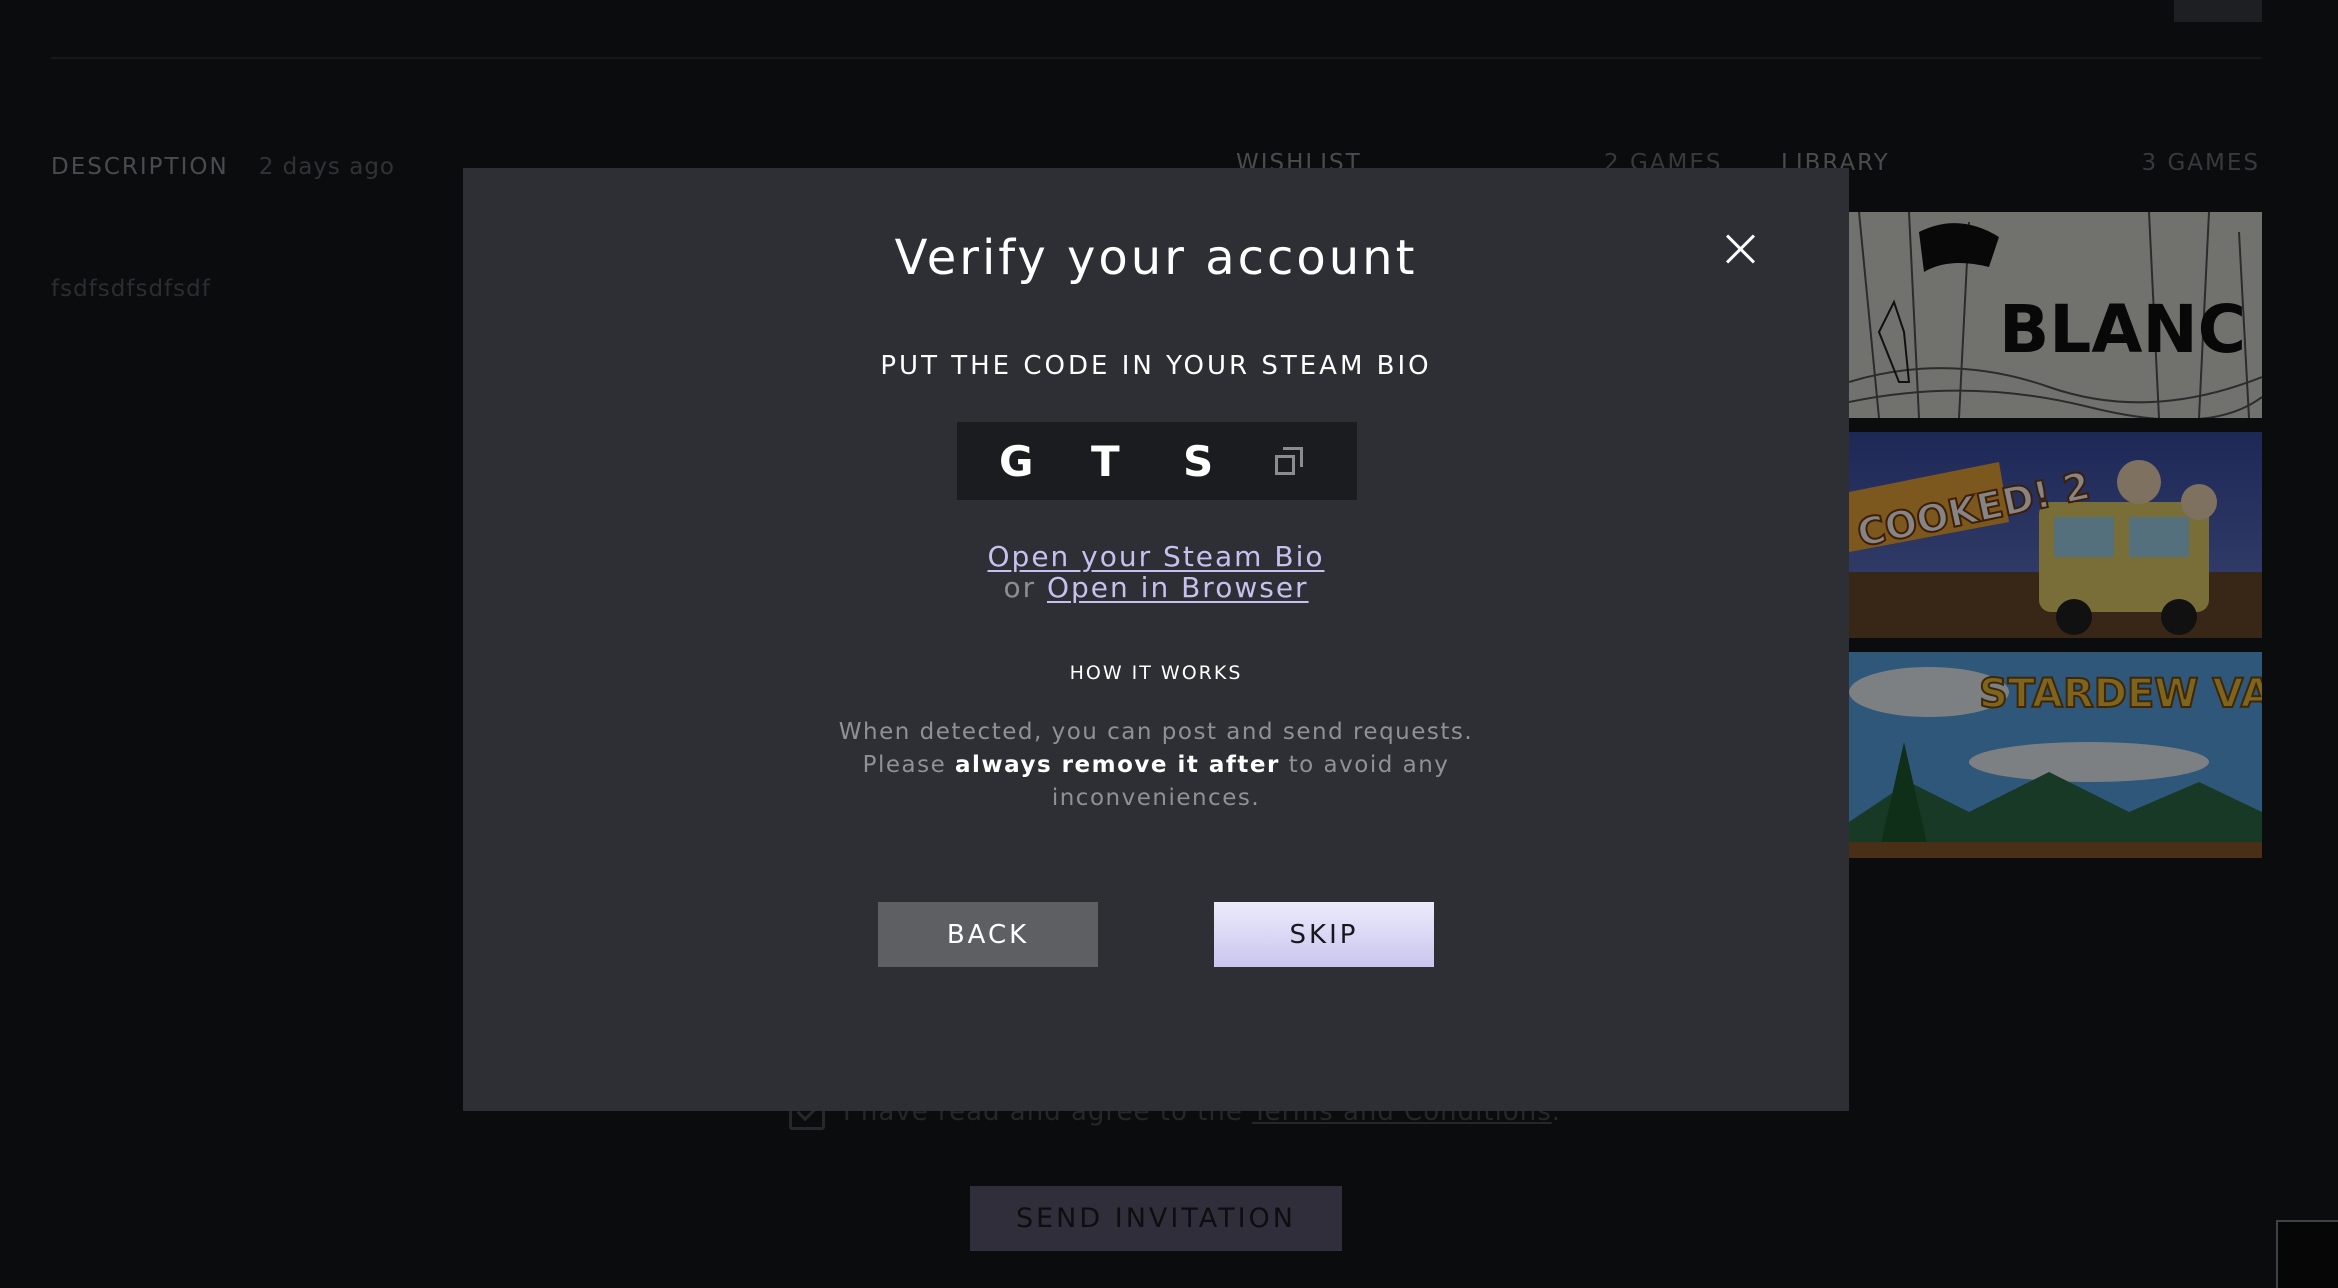  I want to click on back-button: BACK, so click(988, 934).